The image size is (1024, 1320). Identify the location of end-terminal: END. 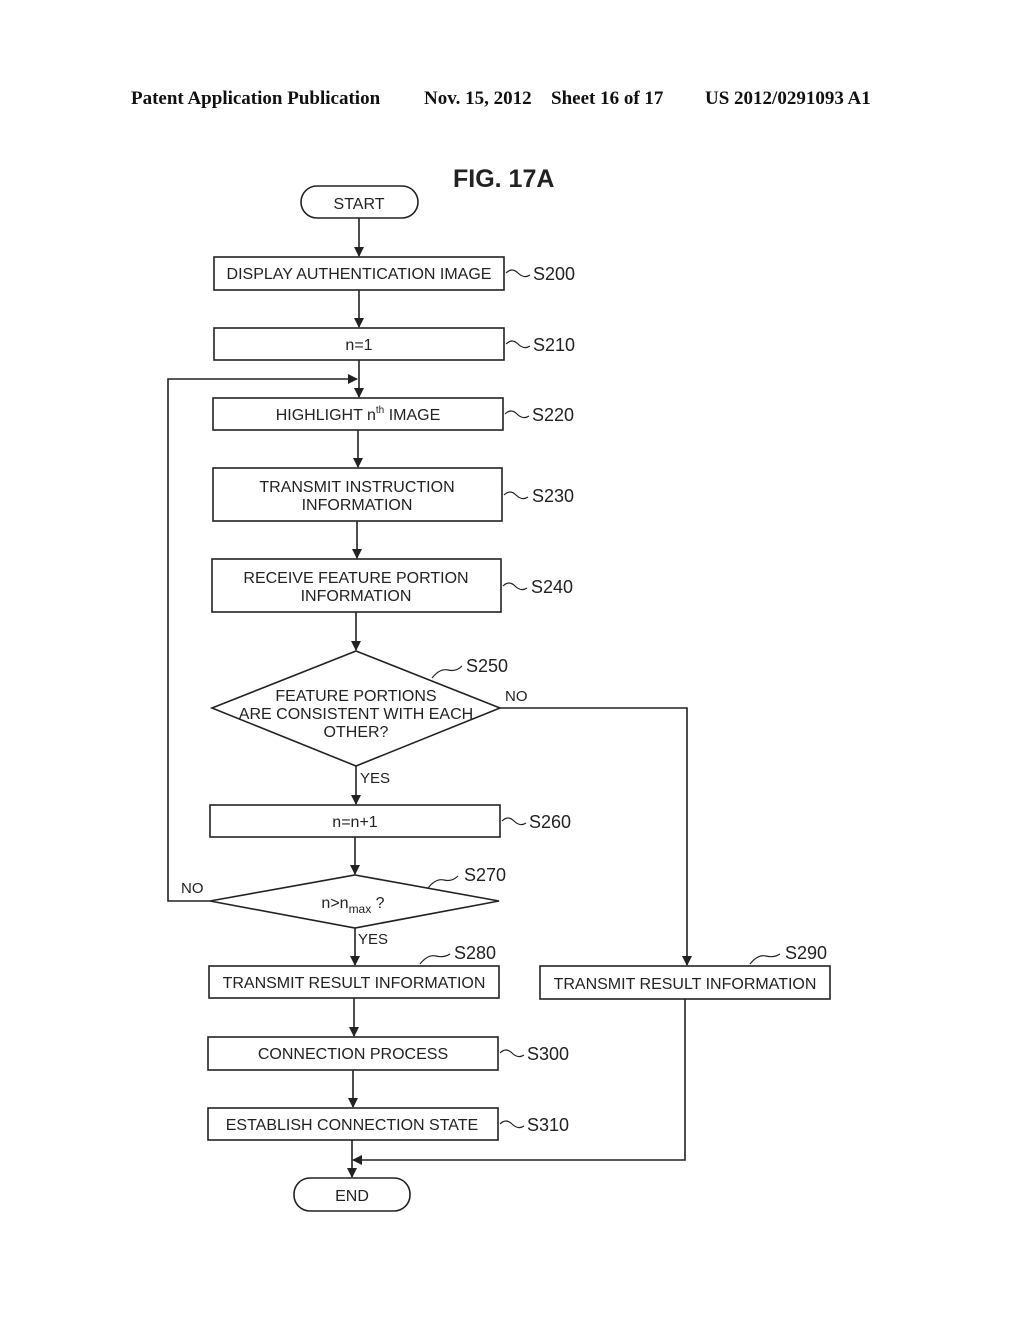
(352, 1194).